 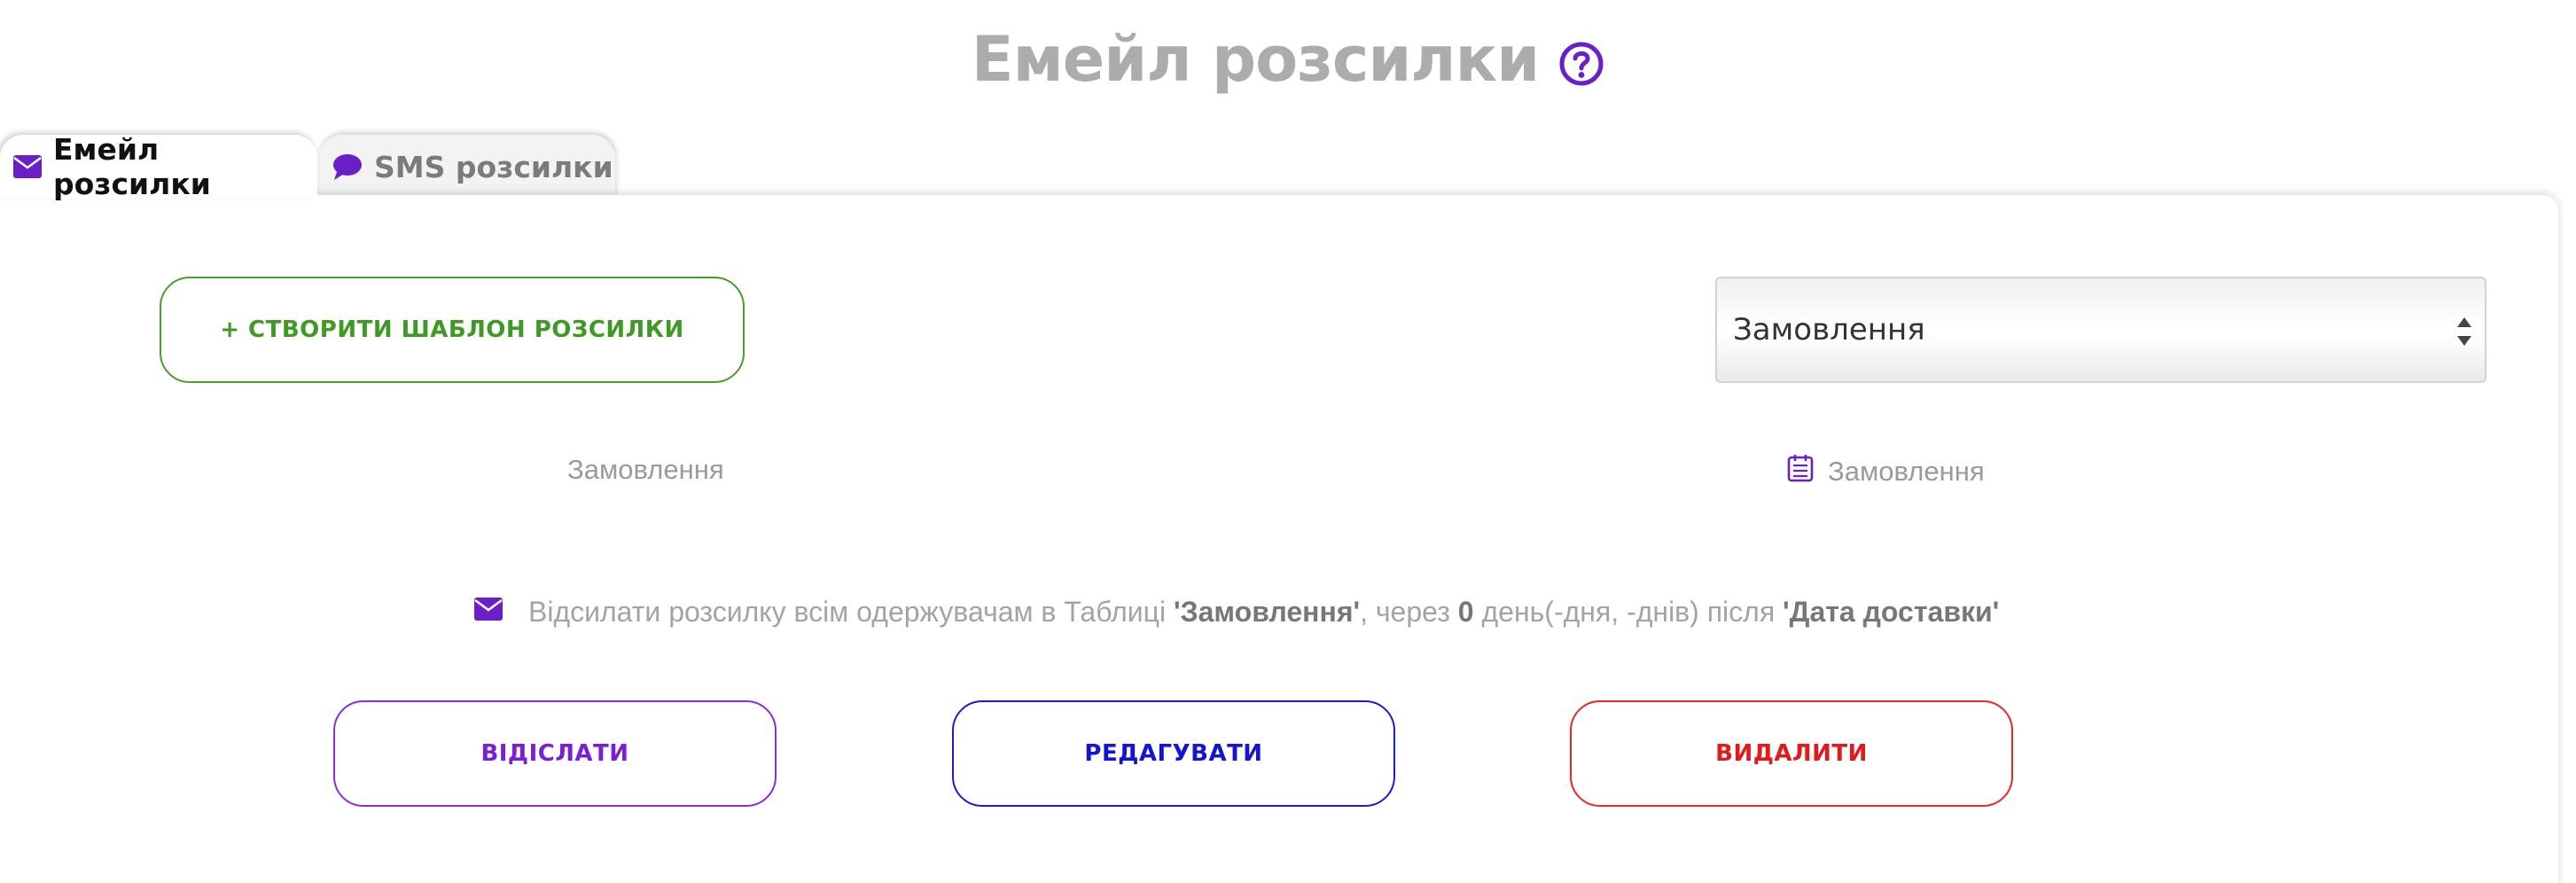 I want to click on table-select: Замовлення, so click(x=2100, y=330).